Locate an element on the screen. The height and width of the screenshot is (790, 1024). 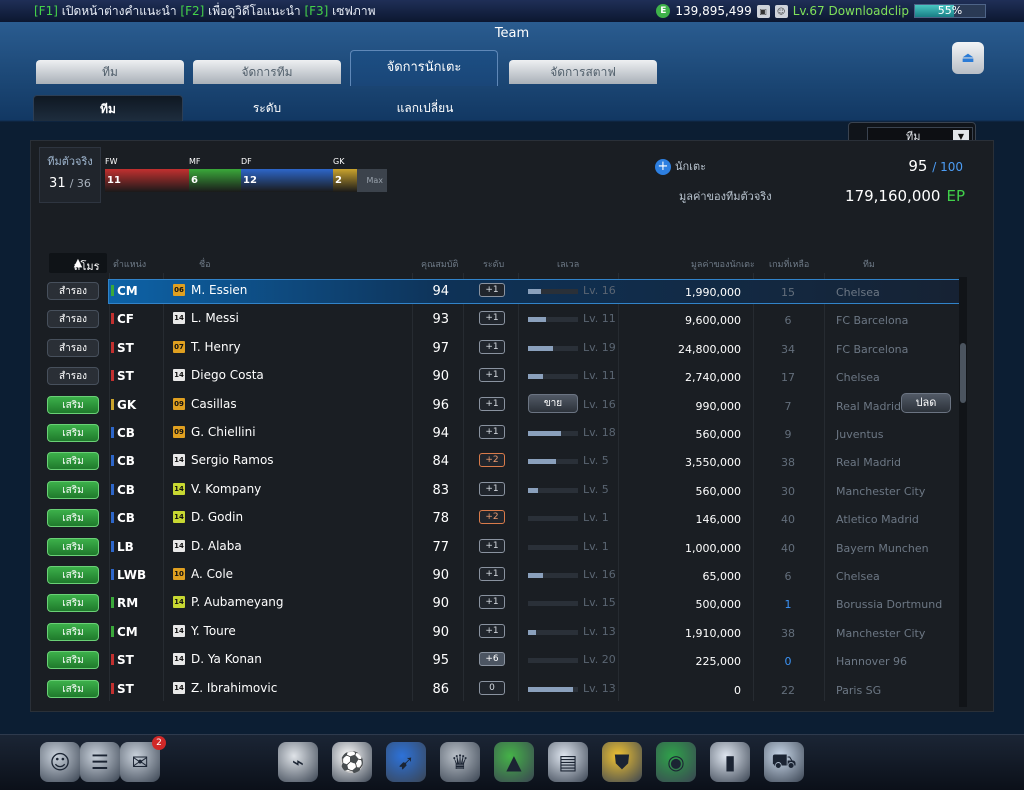
whistle-button: ⌁ is located at coordinates (298, 762).